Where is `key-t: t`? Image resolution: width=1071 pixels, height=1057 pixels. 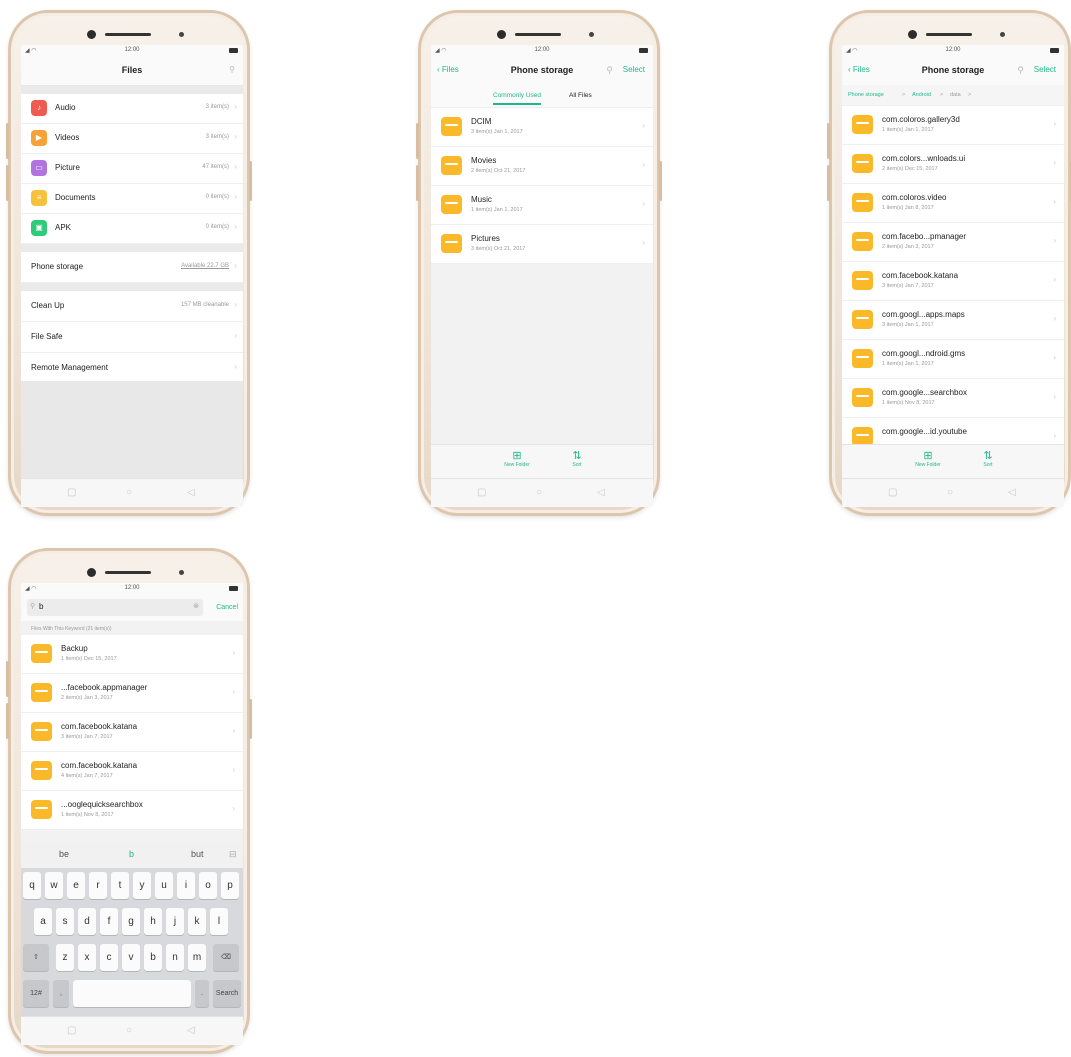
key-t: t is located at coordinates (120, 885).